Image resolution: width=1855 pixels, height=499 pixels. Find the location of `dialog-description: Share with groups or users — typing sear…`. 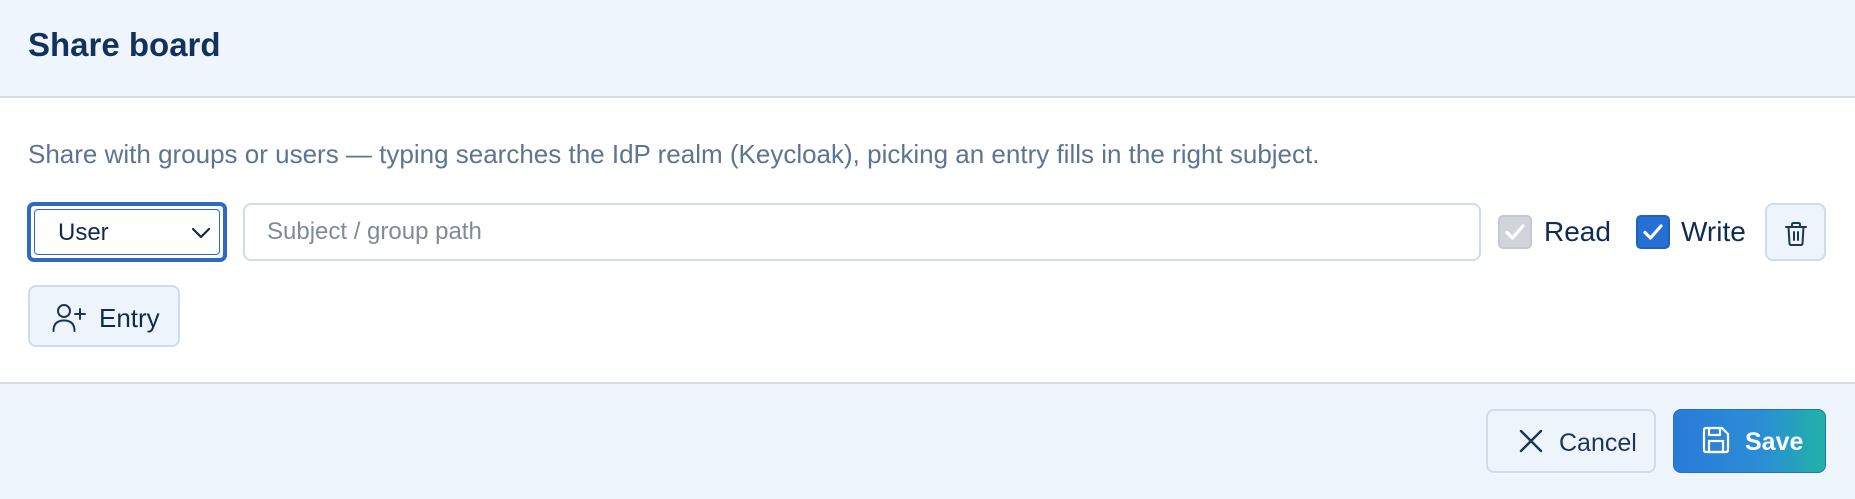

dialog-description: Share with groups or users — typing sear… is located at coordinates (674, 154).